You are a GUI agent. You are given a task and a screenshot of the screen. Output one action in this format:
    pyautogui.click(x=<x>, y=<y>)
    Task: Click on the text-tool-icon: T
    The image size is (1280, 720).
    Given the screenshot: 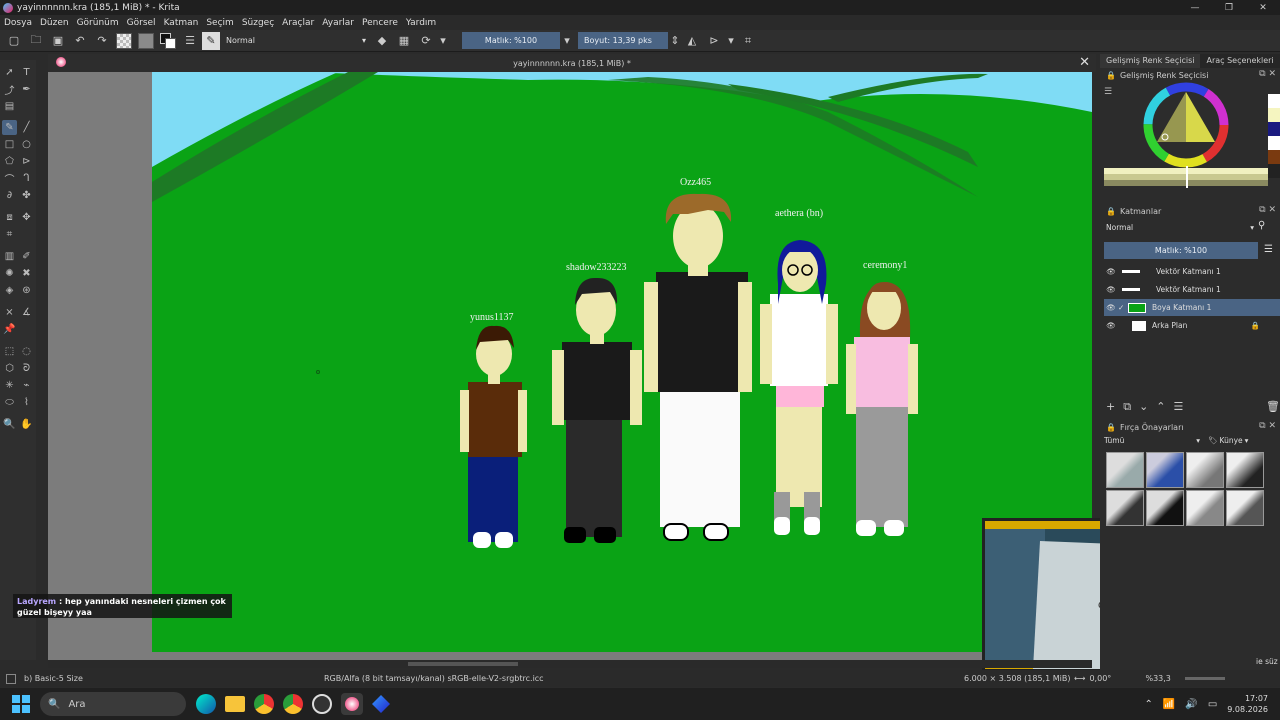 What is the action you would take?
    pyautogui.click(x=26, y=72)
    